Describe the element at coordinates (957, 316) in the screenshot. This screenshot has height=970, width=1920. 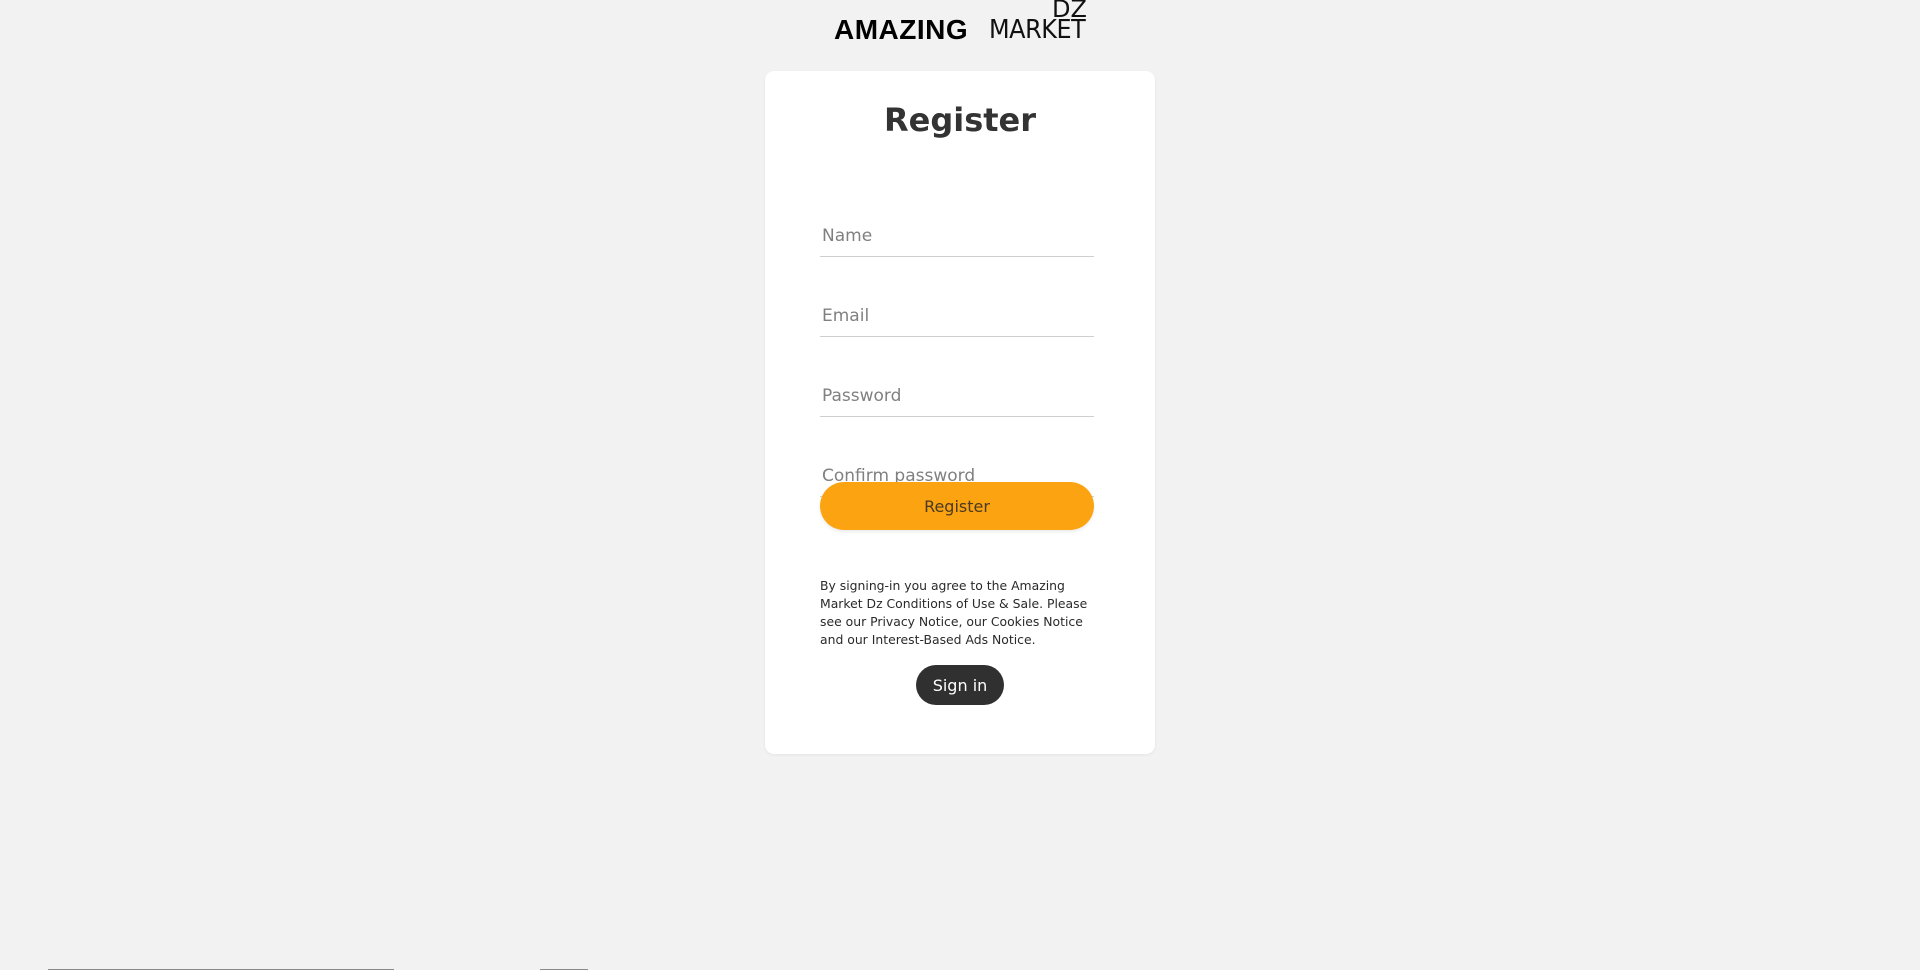
I see `email-field` at that location.